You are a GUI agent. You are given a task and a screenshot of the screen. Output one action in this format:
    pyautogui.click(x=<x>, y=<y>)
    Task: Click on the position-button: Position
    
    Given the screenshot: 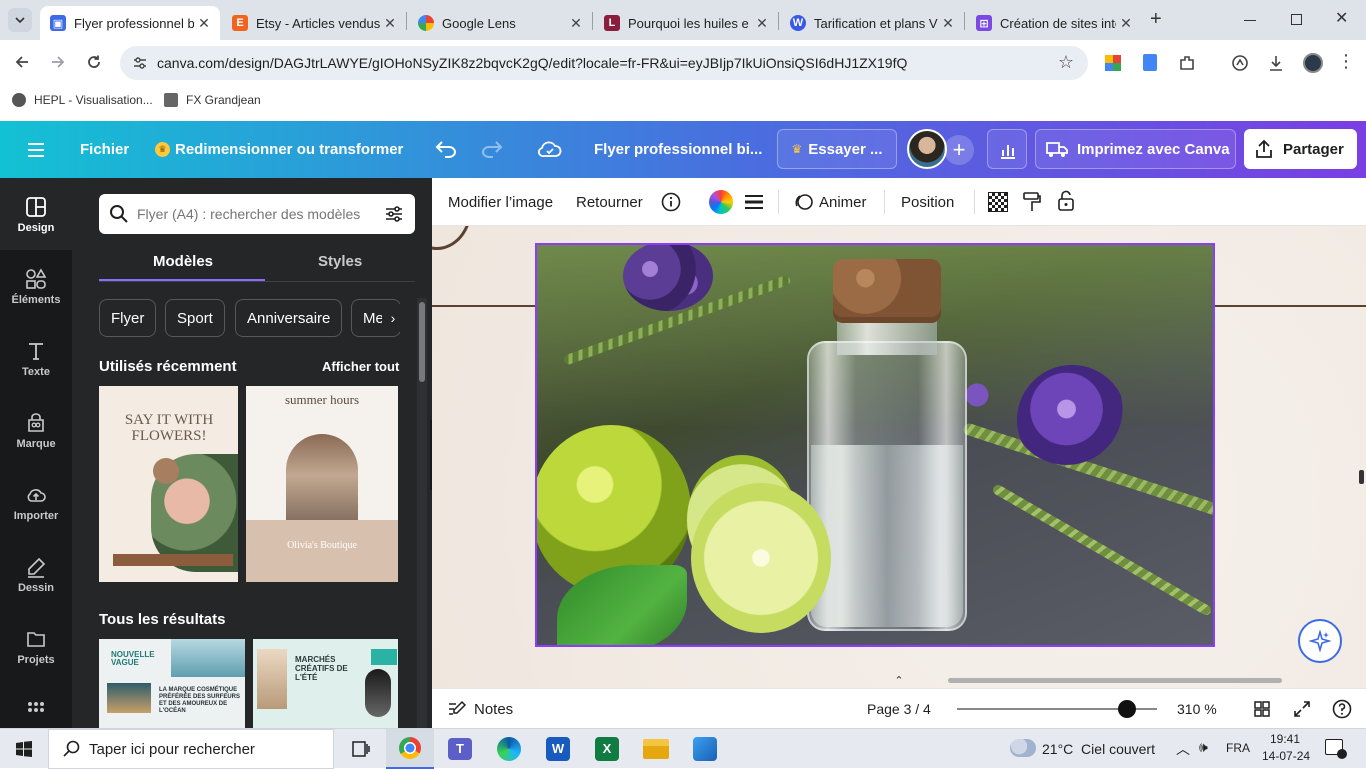 What is the action you would take?
    pyautogui.click(x=927, y=202)
    